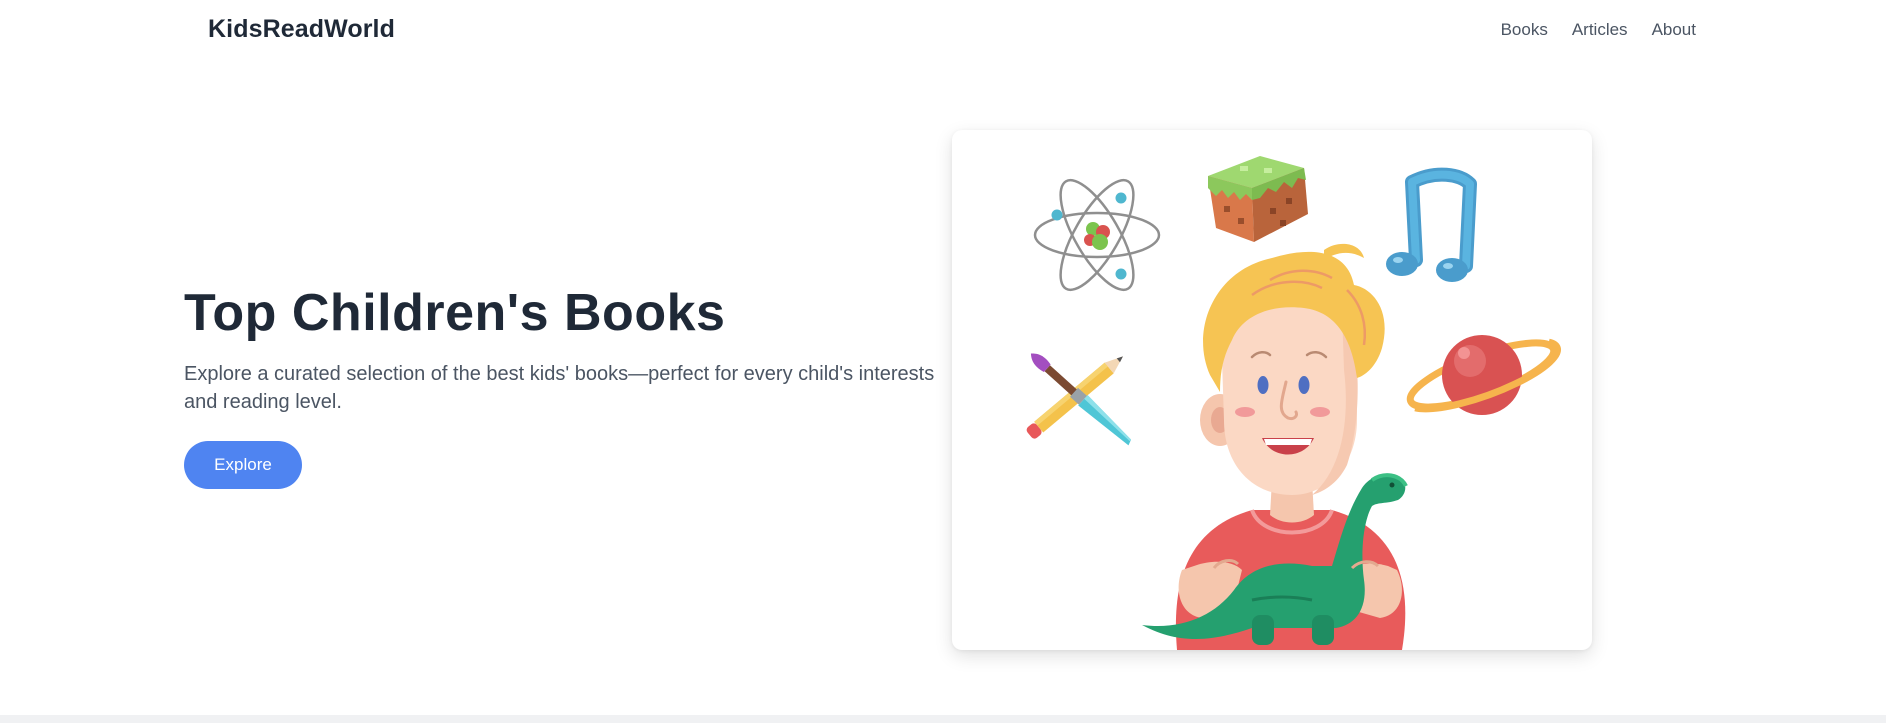 The image size is (1886, 723). What do you see at coordinates (1258, 199) in the screenshot?
I see `grass-block-icon` at bounding box center [1258, 199].